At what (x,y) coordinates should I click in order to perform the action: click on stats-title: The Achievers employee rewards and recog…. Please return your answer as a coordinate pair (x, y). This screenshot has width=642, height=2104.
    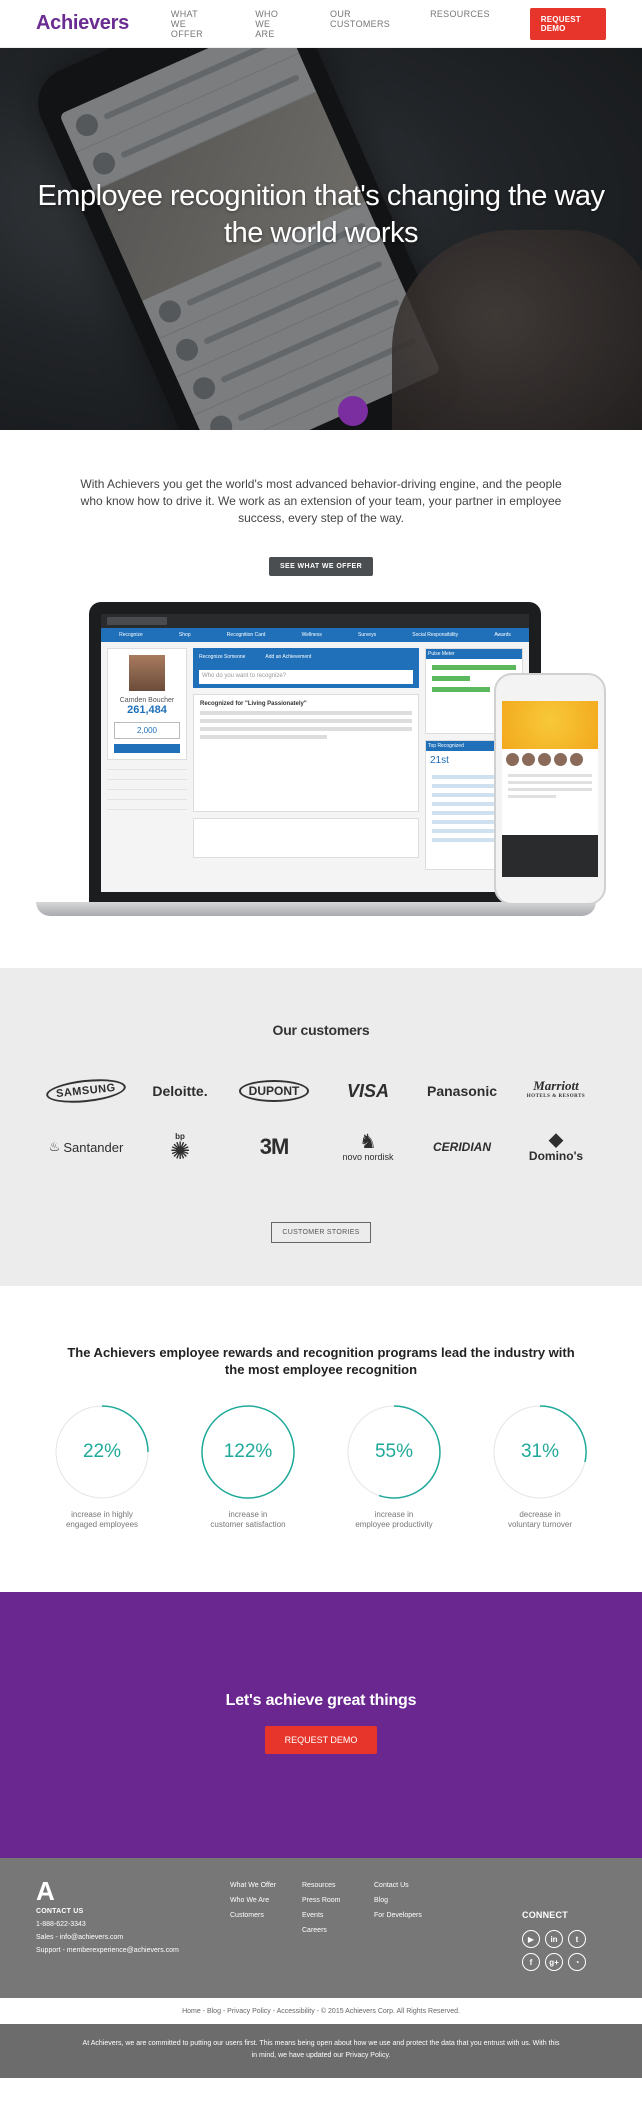
    Looking at the image, I should click on (321, 1361).